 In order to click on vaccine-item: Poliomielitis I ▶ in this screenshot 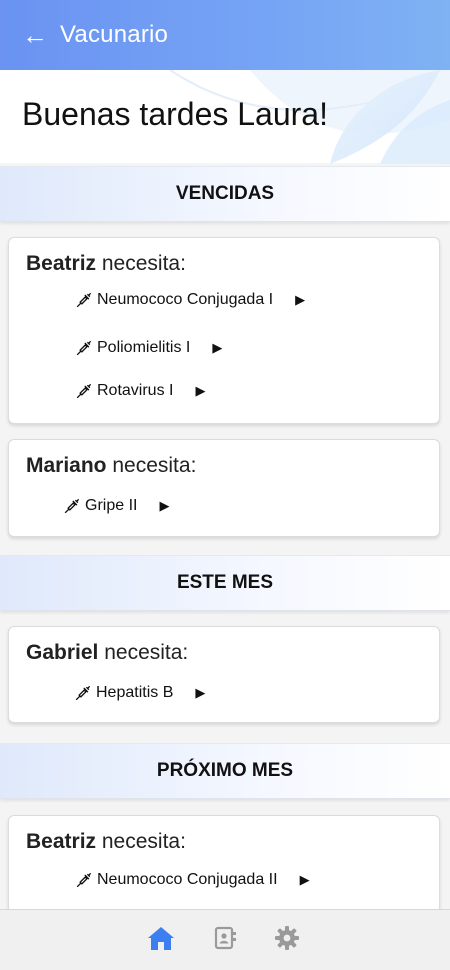, I will do `click(148, 348)`.